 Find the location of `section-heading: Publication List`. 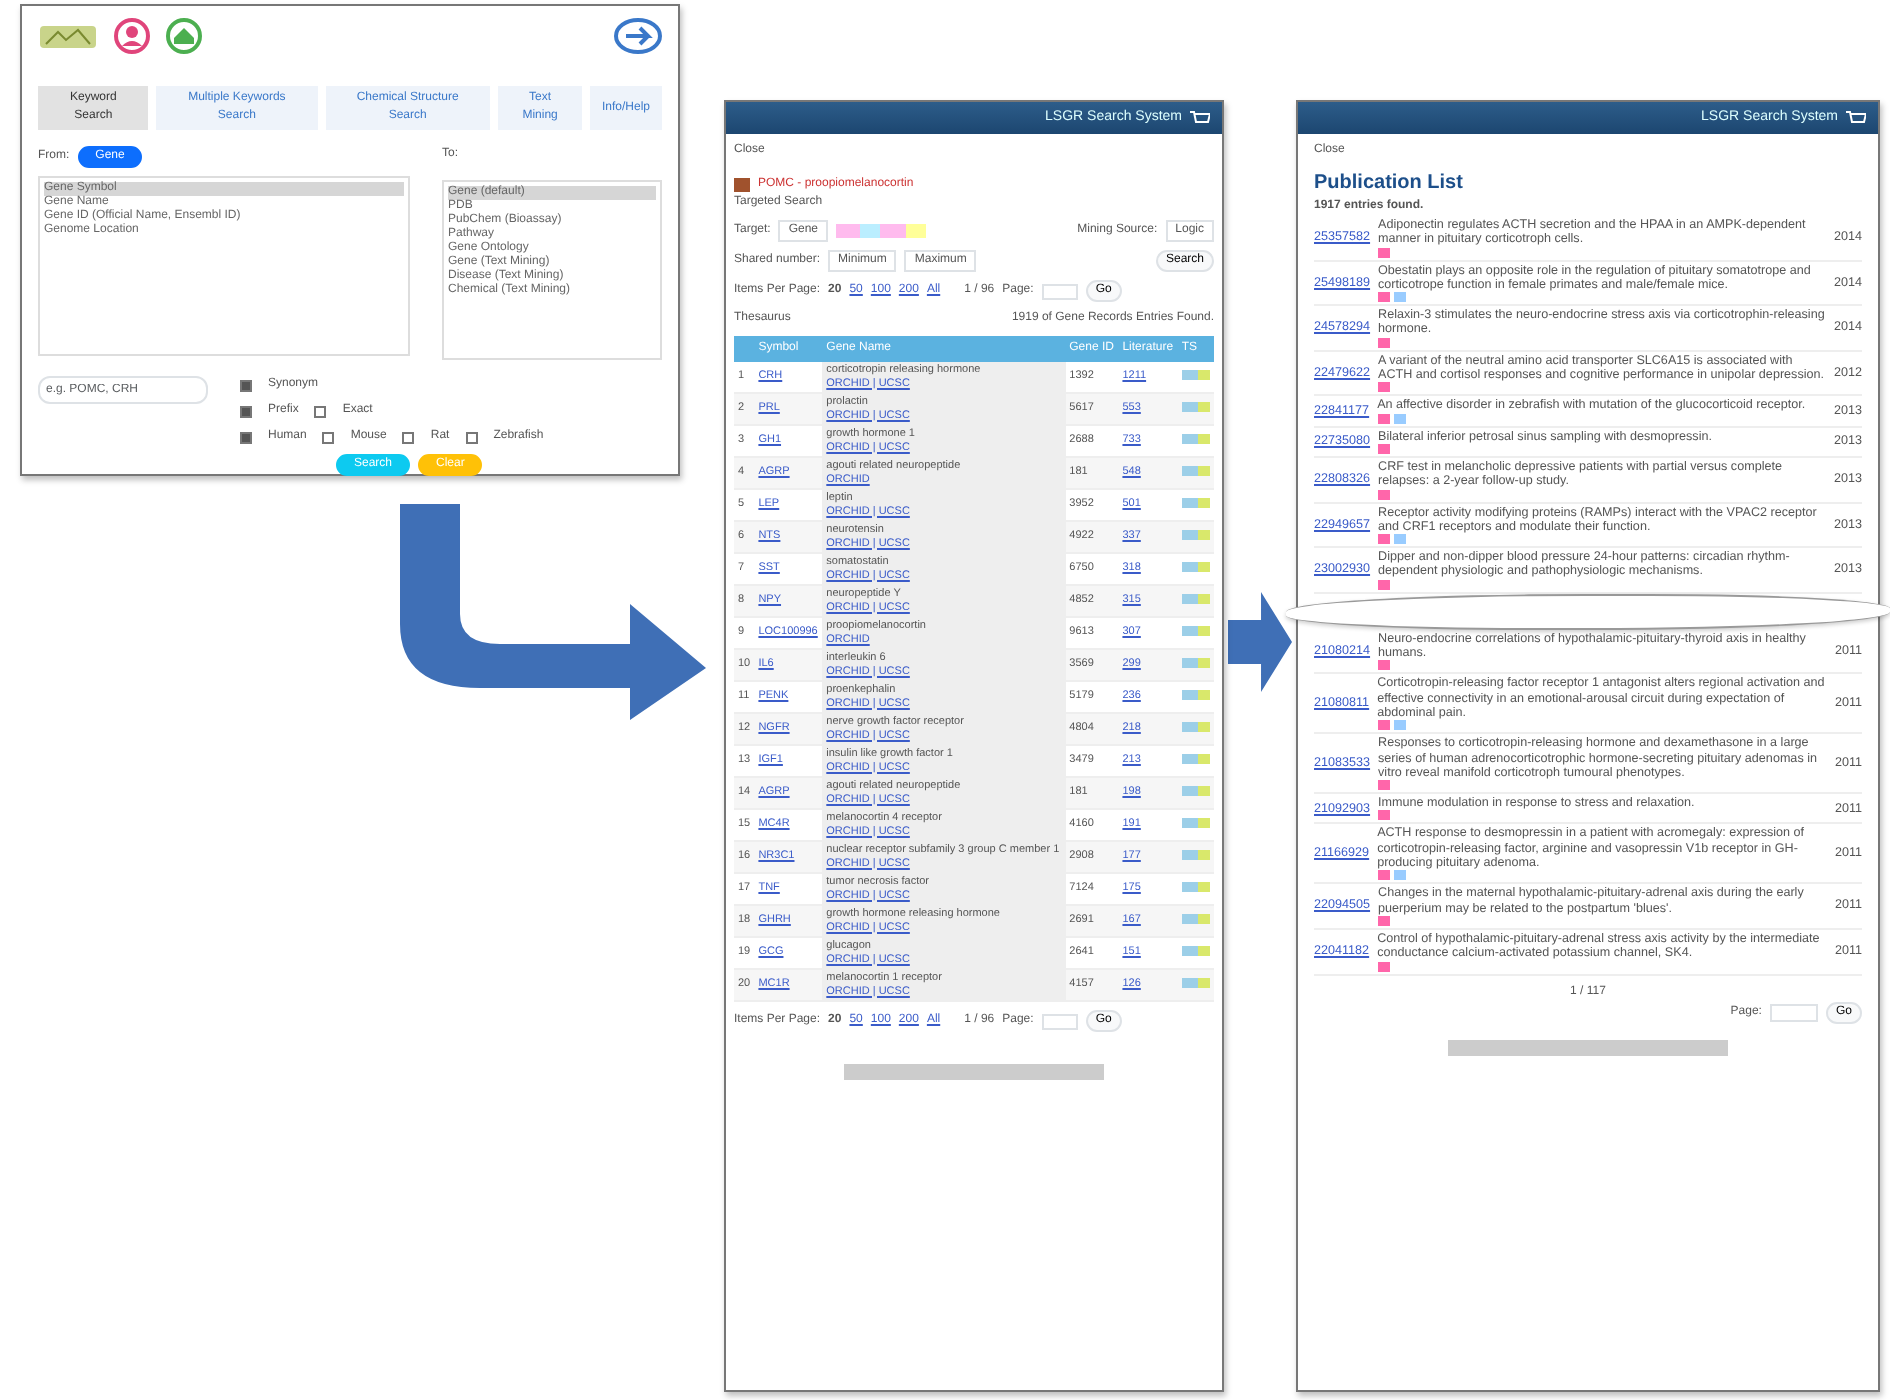

section-heading: Publication List is located at coordinates (1389, 184).